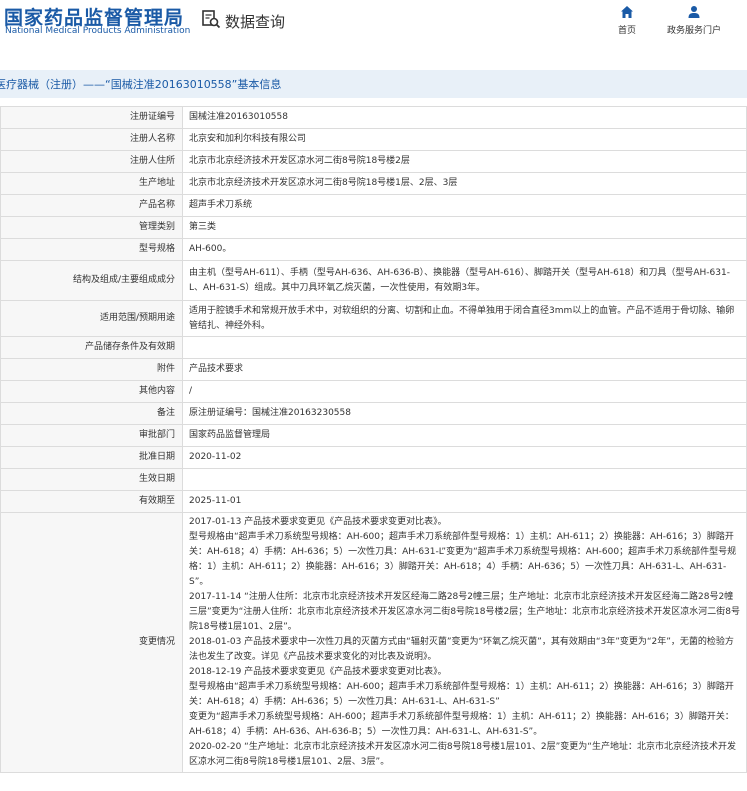  What do you see at coordinates (91, 161) in the screenshot?
I see `row-label: 注册人住所` at bounding box center [91, 161].